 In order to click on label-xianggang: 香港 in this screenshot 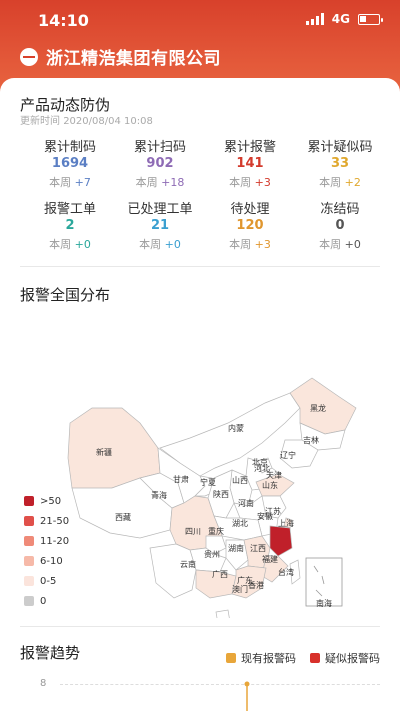, I will do `click(256, 585)`.